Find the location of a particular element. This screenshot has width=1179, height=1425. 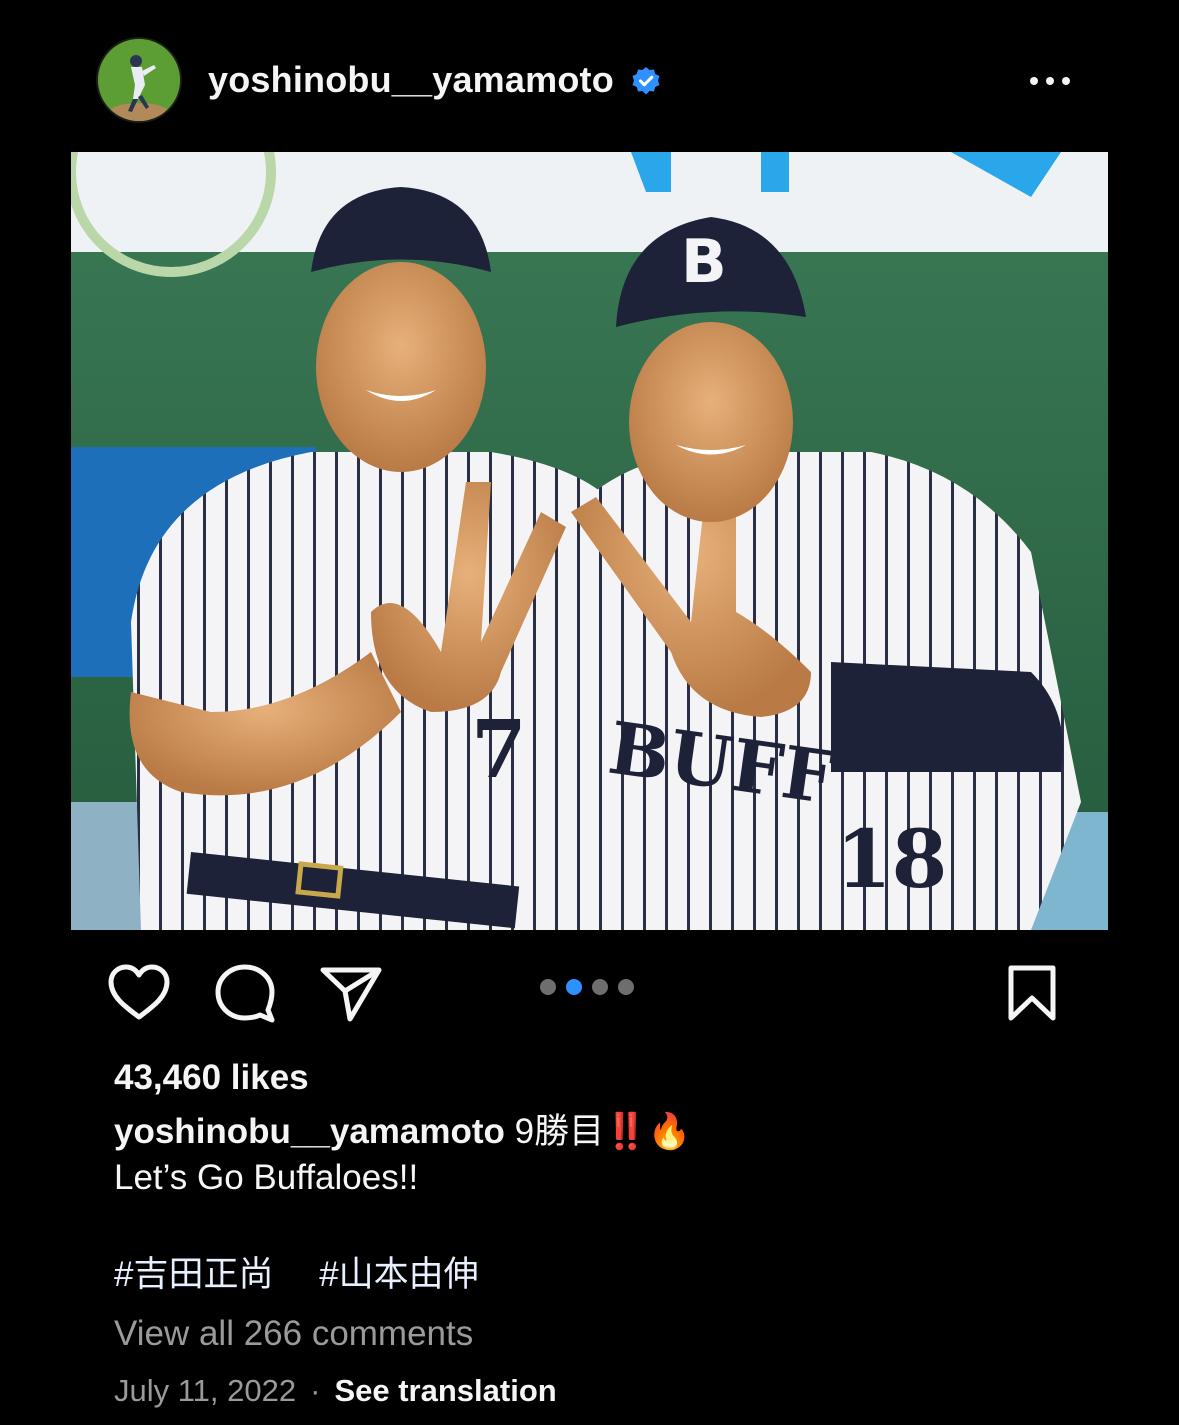

carousel-indicator is located at coordinates (587, 988).